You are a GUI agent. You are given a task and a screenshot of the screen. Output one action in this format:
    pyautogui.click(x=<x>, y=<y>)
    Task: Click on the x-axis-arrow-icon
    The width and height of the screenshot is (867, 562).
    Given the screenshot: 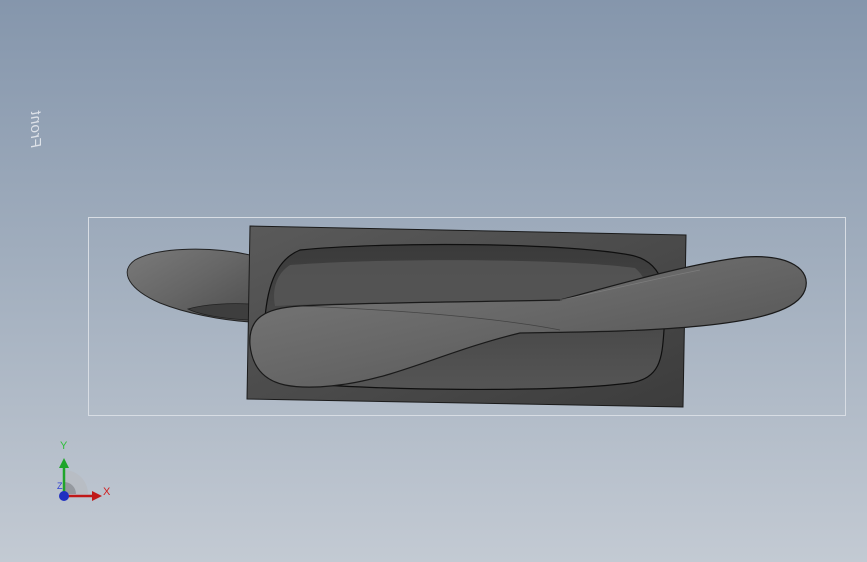 What is the action you would take?
    pyautogui.click(x=97, y=496)
    